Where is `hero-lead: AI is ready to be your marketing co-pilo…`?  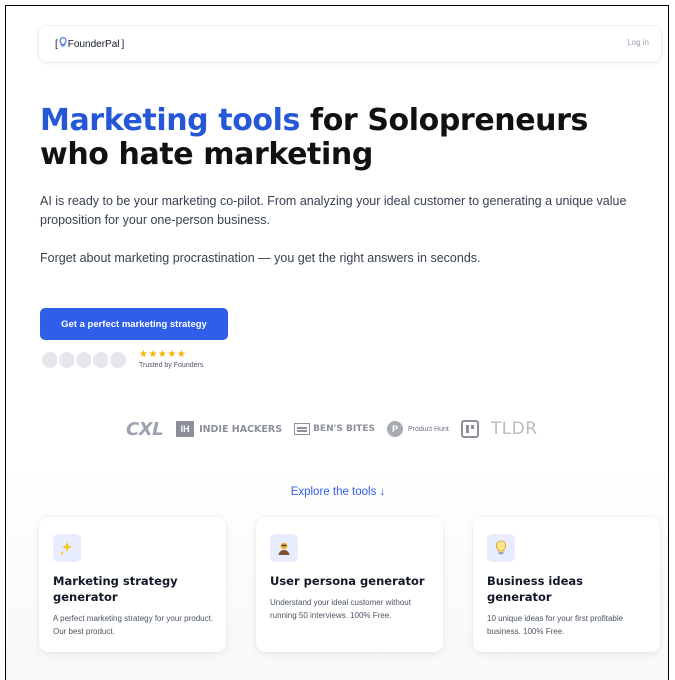
hero-lead: AI is ready to be your marketing co-pilo… is located at coordinates (333, 210).